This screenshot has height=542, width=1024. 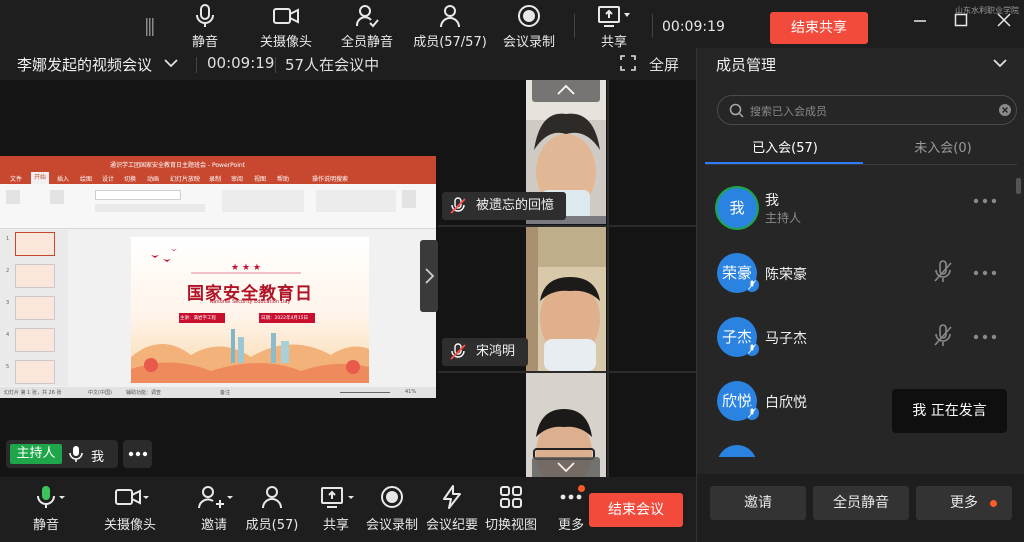 What do you see at coordinates (250, 310) in the screenshot?
I see `slide-artwork: ★ ★ ★` at bounding box center [250, 310].